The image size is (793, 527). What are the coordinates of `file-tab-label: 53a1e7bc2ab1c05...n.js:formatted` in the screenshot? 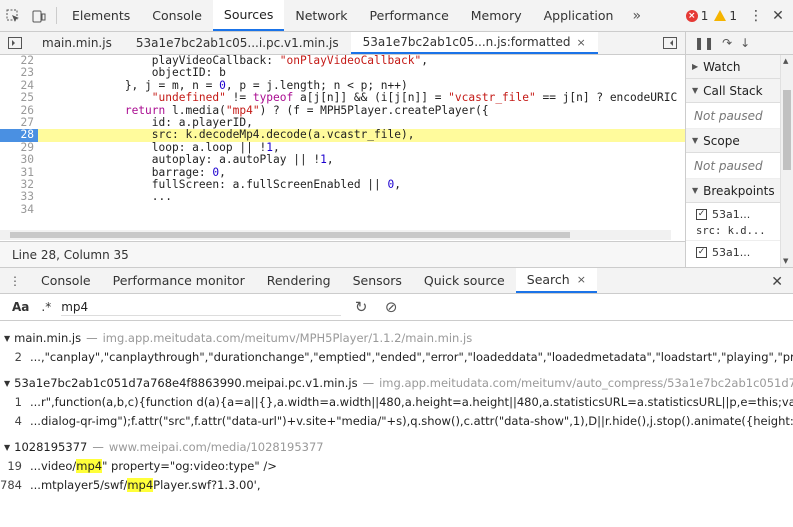 It's located at (466, 42).